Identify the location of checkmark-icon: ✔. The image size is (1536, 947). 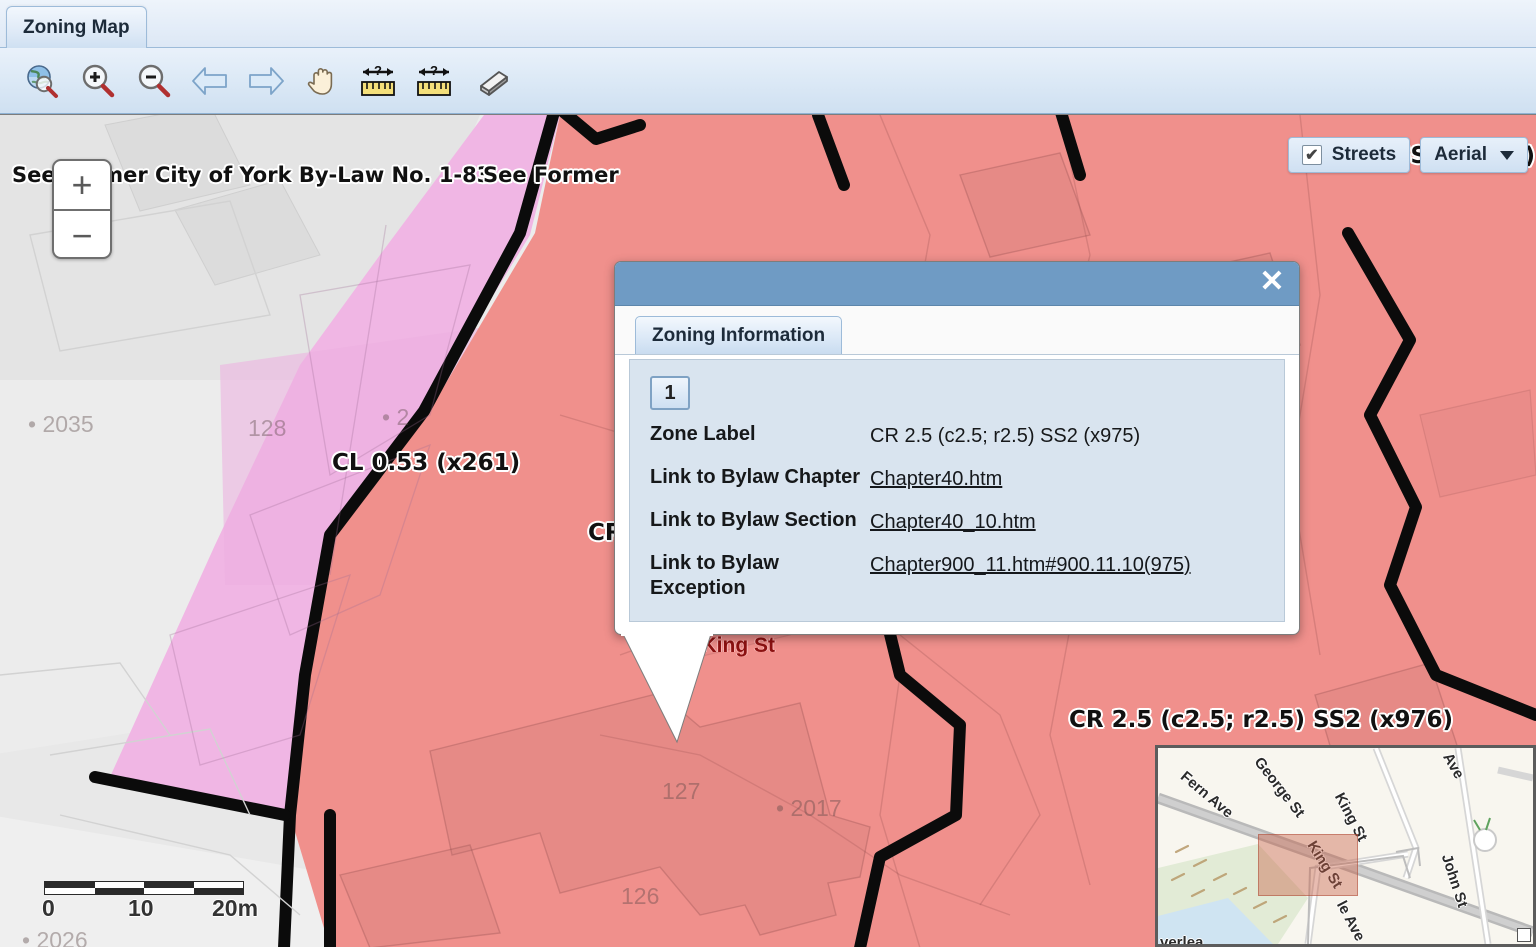
(1312, 155).